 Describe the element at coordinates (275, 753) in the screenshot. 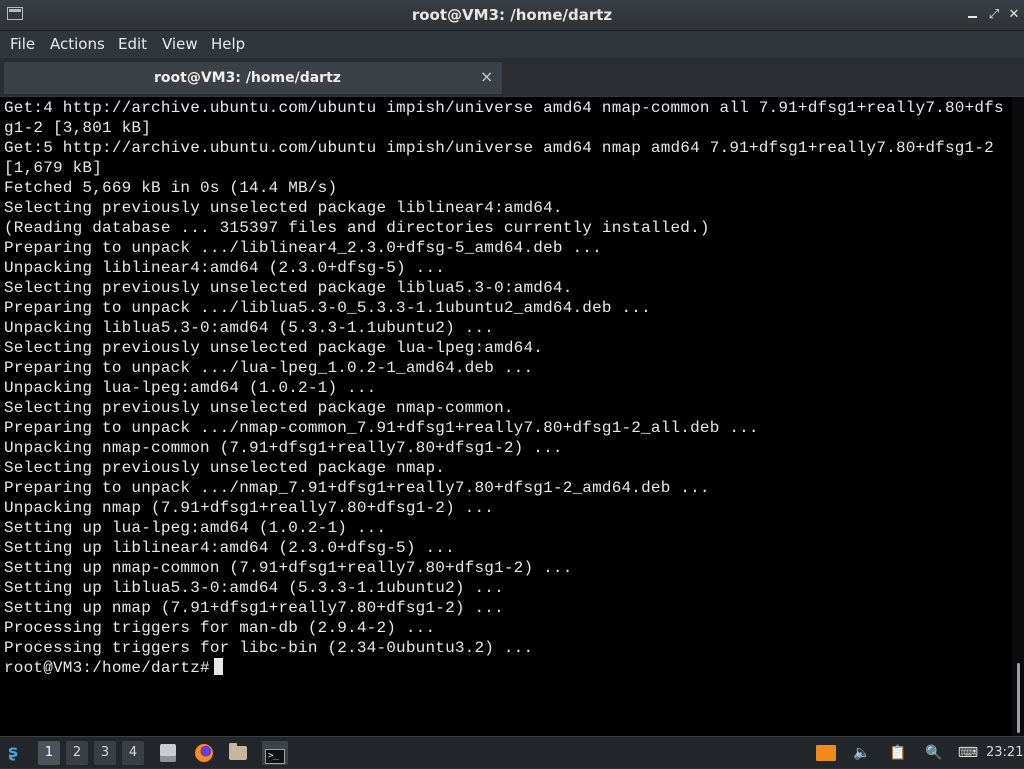

I see `terminal-icon: >_` at that location.